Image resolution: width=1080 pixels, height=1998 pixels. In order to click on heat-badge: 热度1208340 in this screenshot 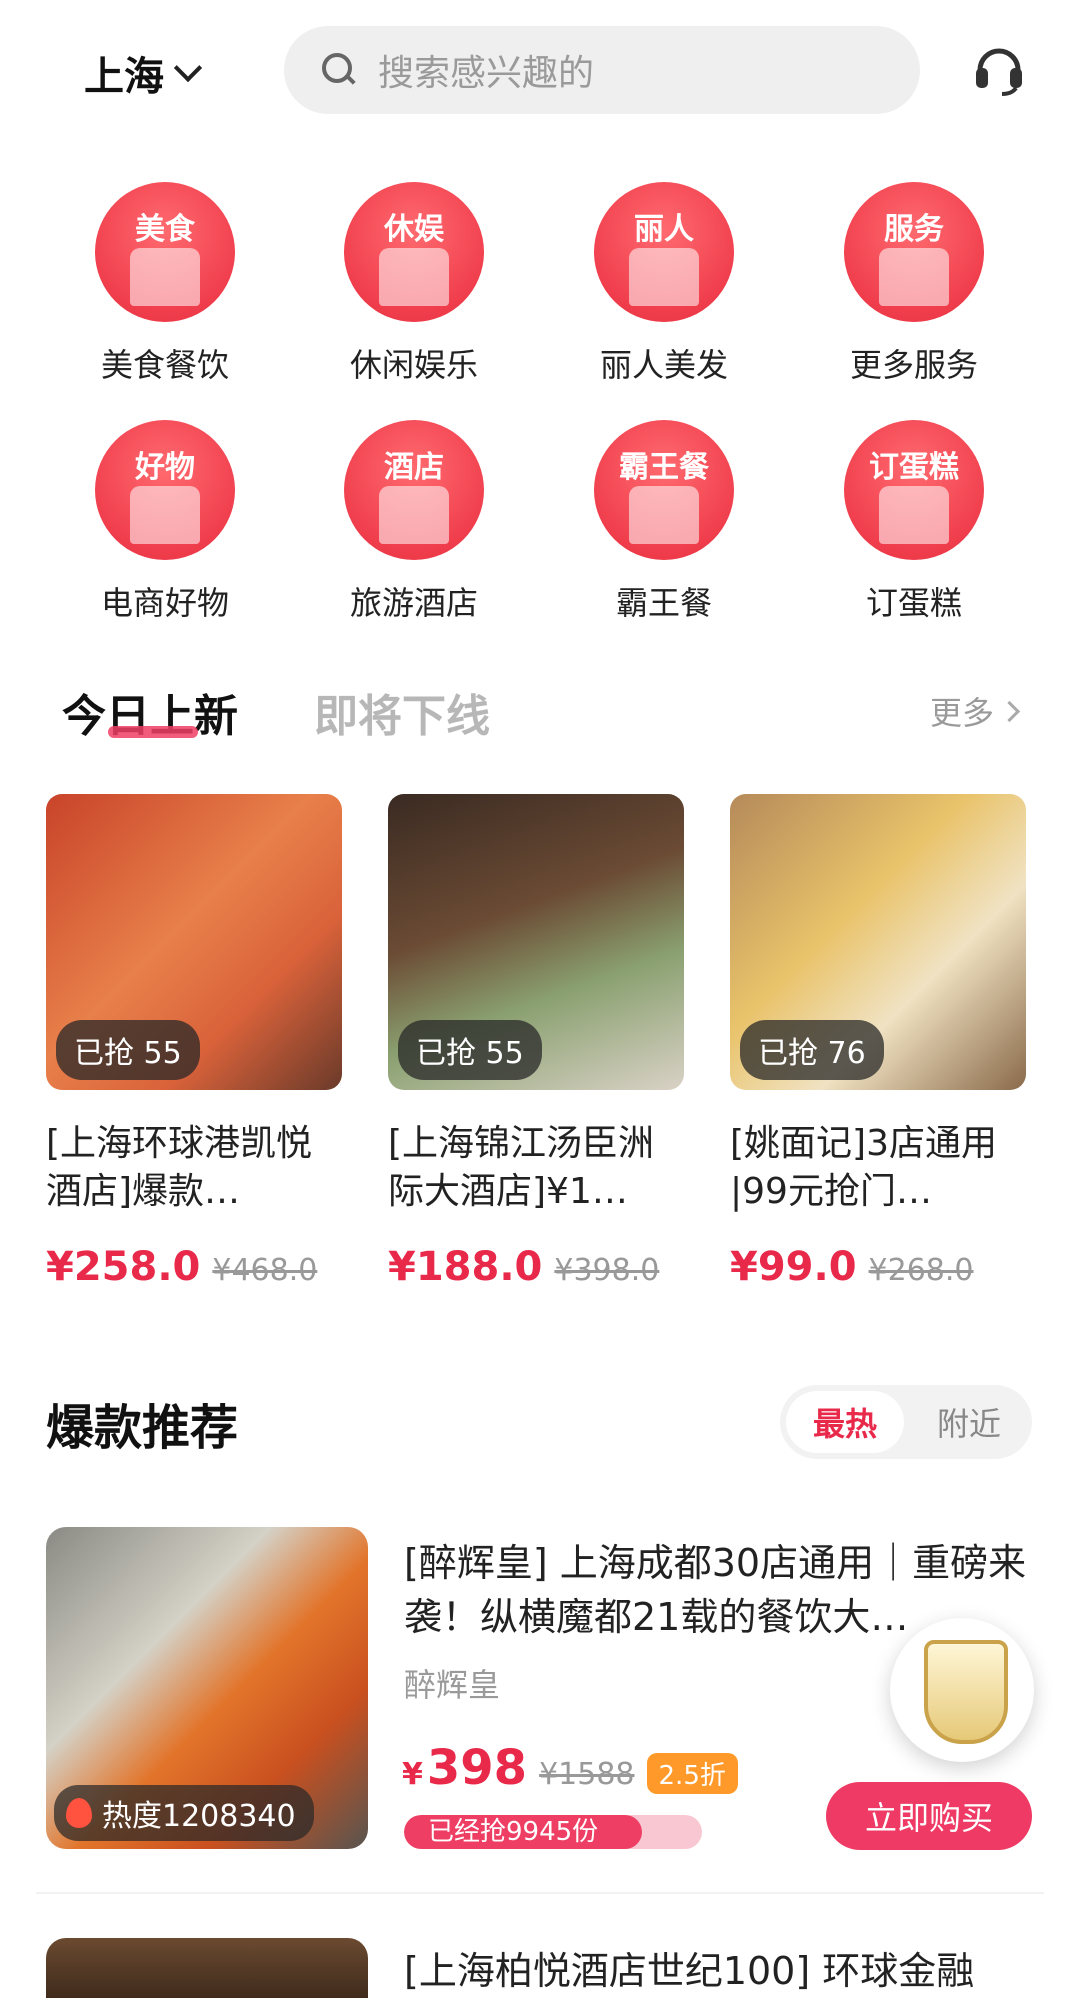, I will do `click(184, 1813)`.